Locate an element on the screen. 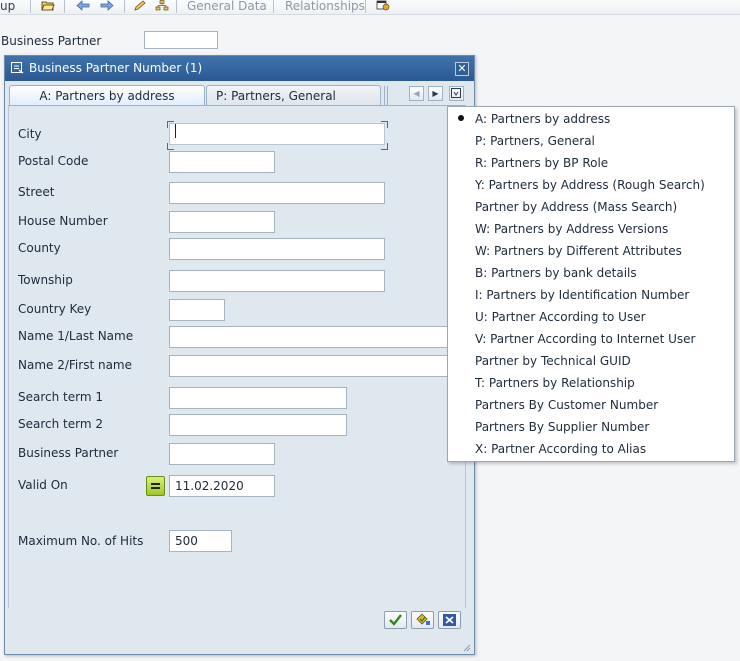  menu-item: Y: Partners by Address (Rough Search) is located at coordinates (590, 185).